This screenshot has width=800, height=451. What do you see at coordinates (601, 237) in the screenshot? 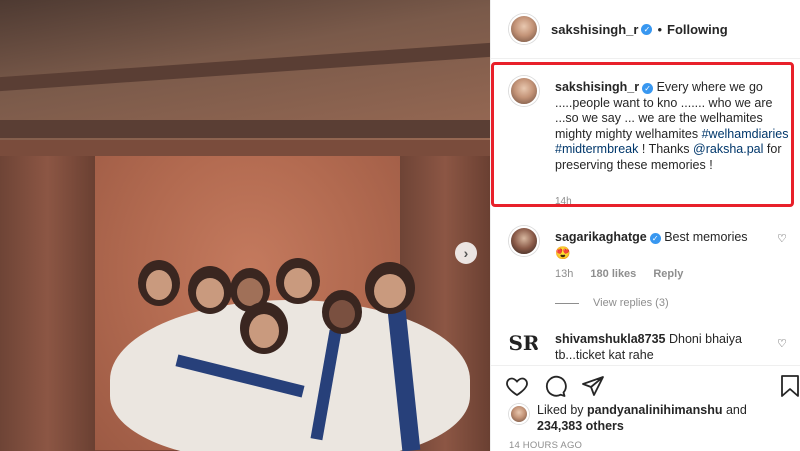
I see `comment-author: sagarikaghatge` at bounding box center [601, 237].